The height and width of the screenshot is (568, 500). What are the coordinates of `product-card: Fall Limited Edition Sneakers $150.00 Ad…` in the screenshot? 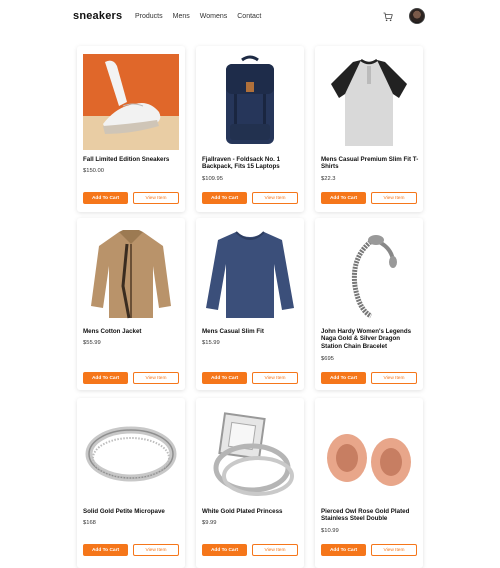 It's located at (131, 129).